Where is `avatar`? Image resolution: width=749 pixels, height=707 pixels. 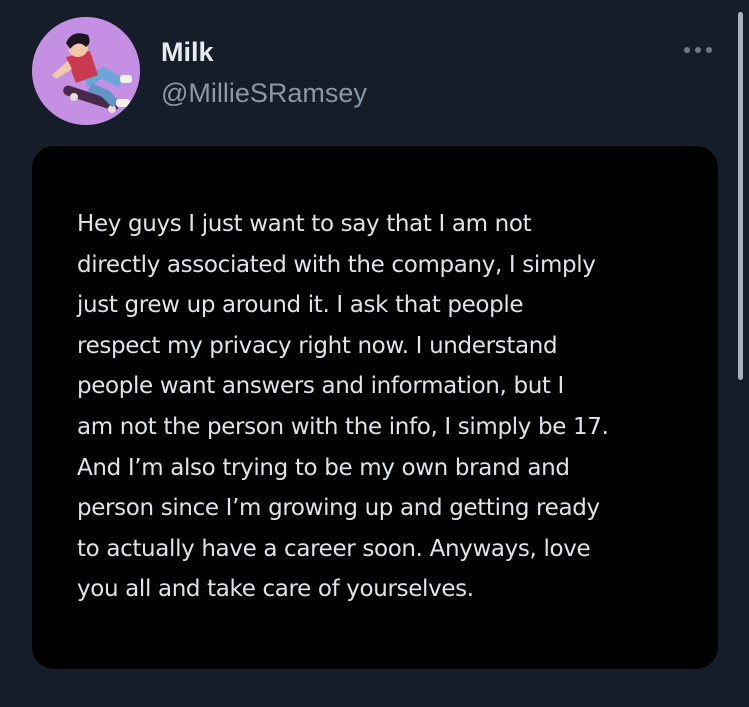
avatar is located at coordinates (86, 71).